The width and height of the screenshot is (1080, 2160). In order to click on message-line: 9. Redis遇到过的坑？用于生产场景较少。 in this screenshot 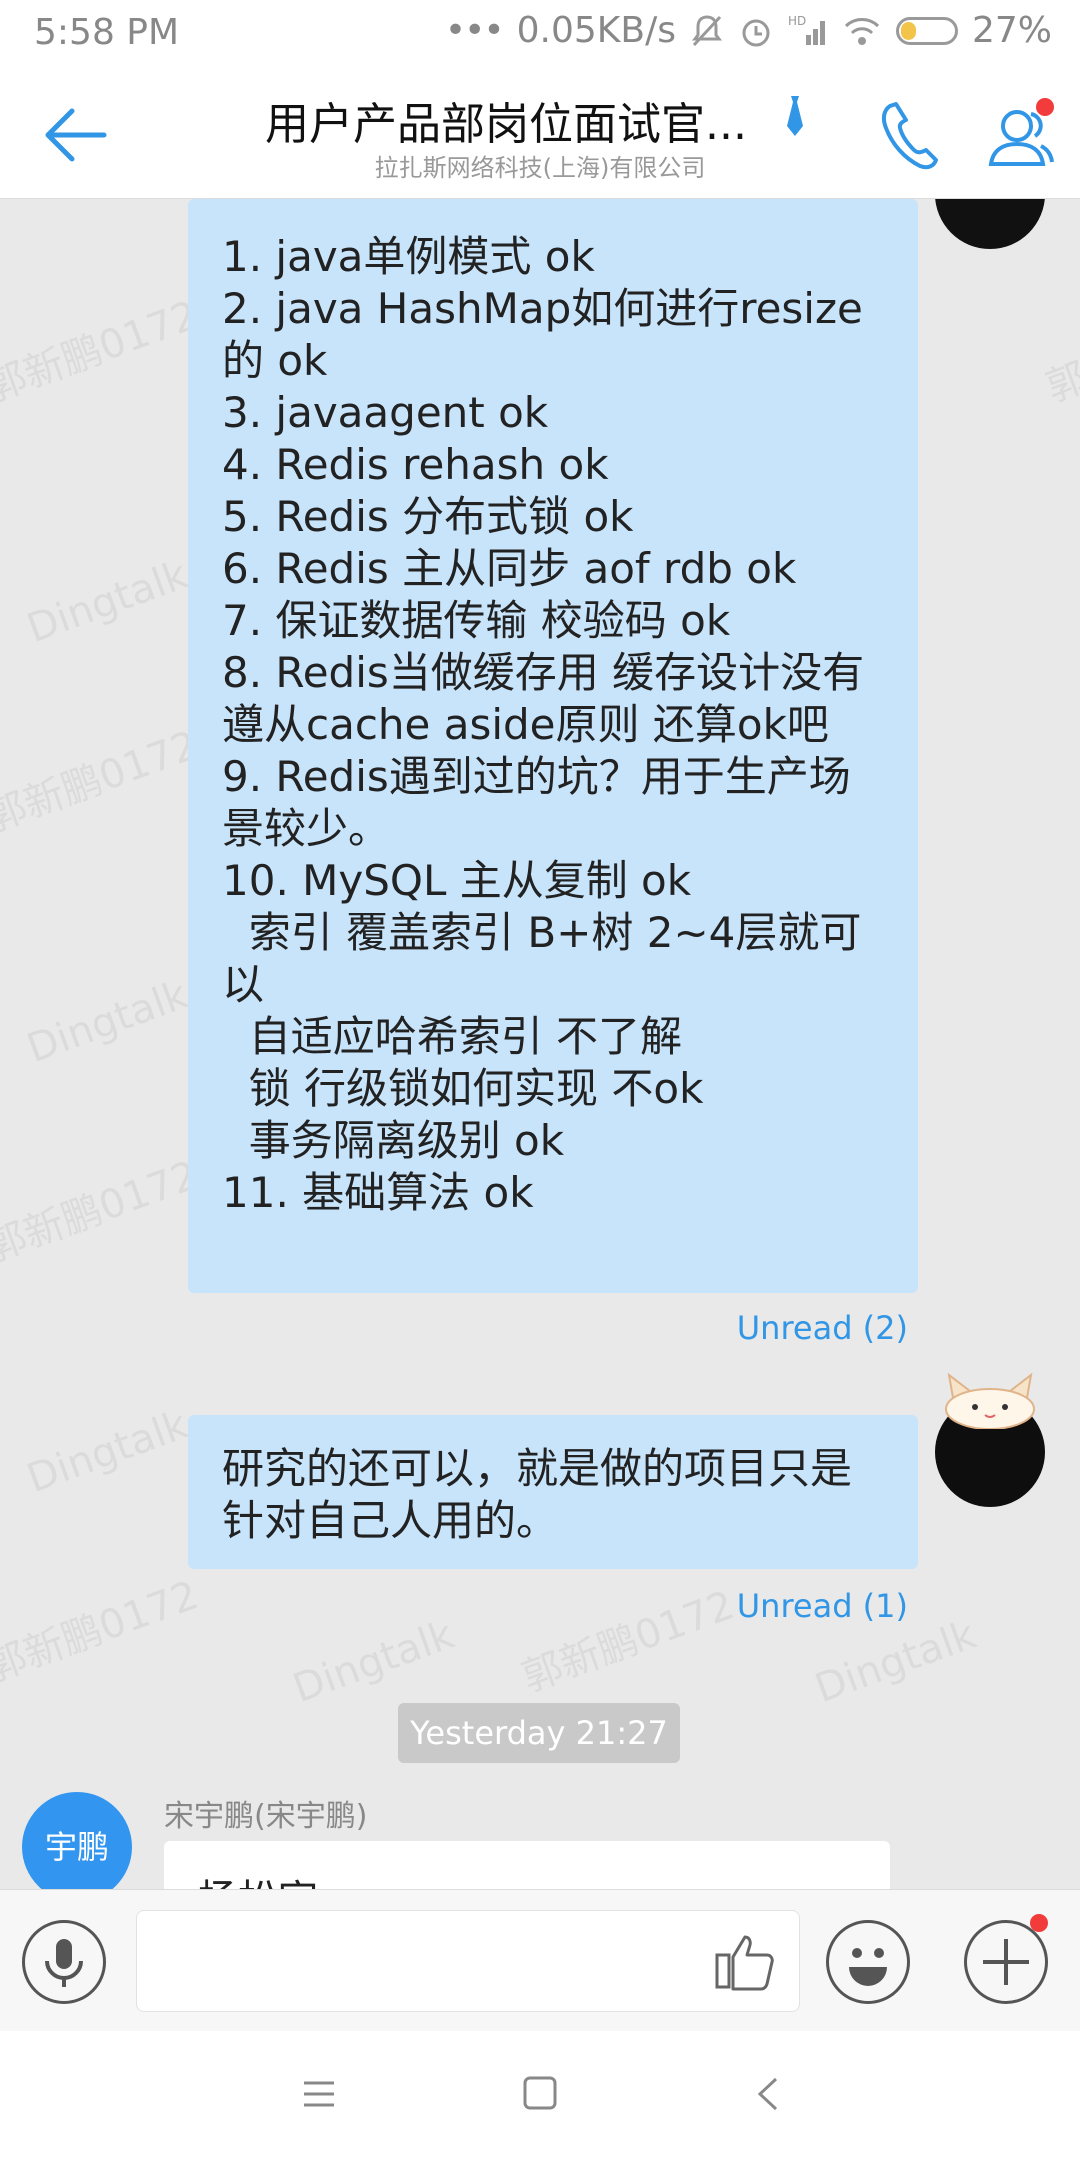, I will do `click(536, 802)`.